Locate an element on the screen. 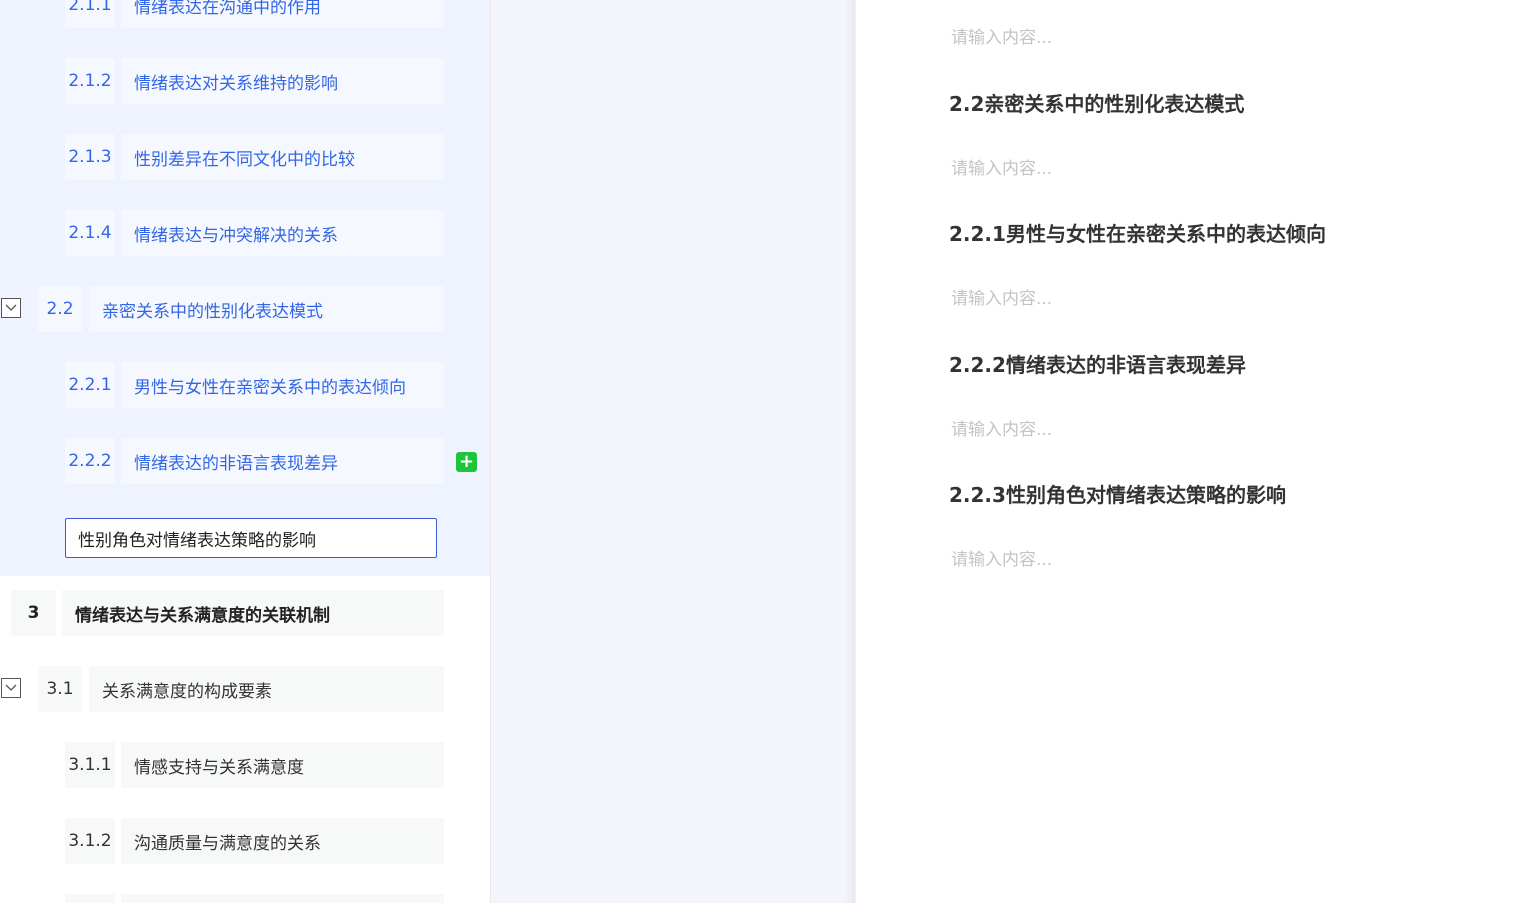 This screenshot has height=903, width=1520. outline-item-number: 2.2.1 is located at coordinates (90, 385).